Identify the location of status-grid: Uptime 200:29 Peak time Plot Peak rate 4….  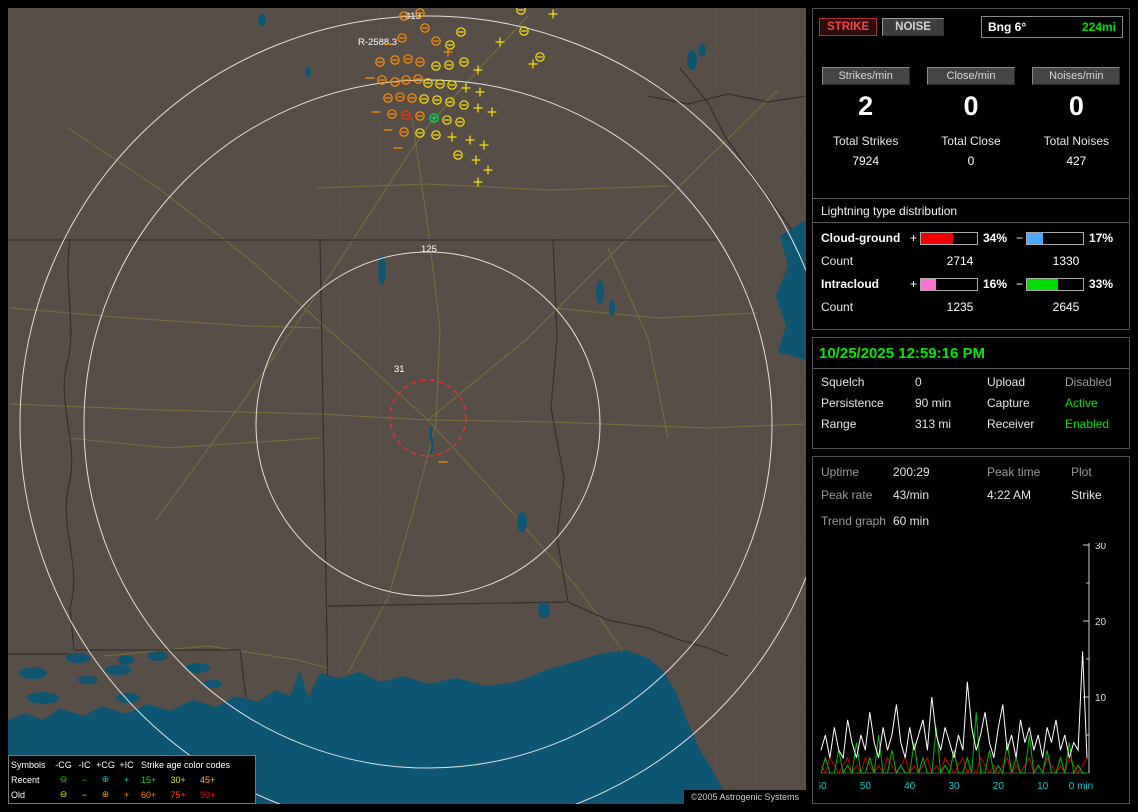
(971, 479).